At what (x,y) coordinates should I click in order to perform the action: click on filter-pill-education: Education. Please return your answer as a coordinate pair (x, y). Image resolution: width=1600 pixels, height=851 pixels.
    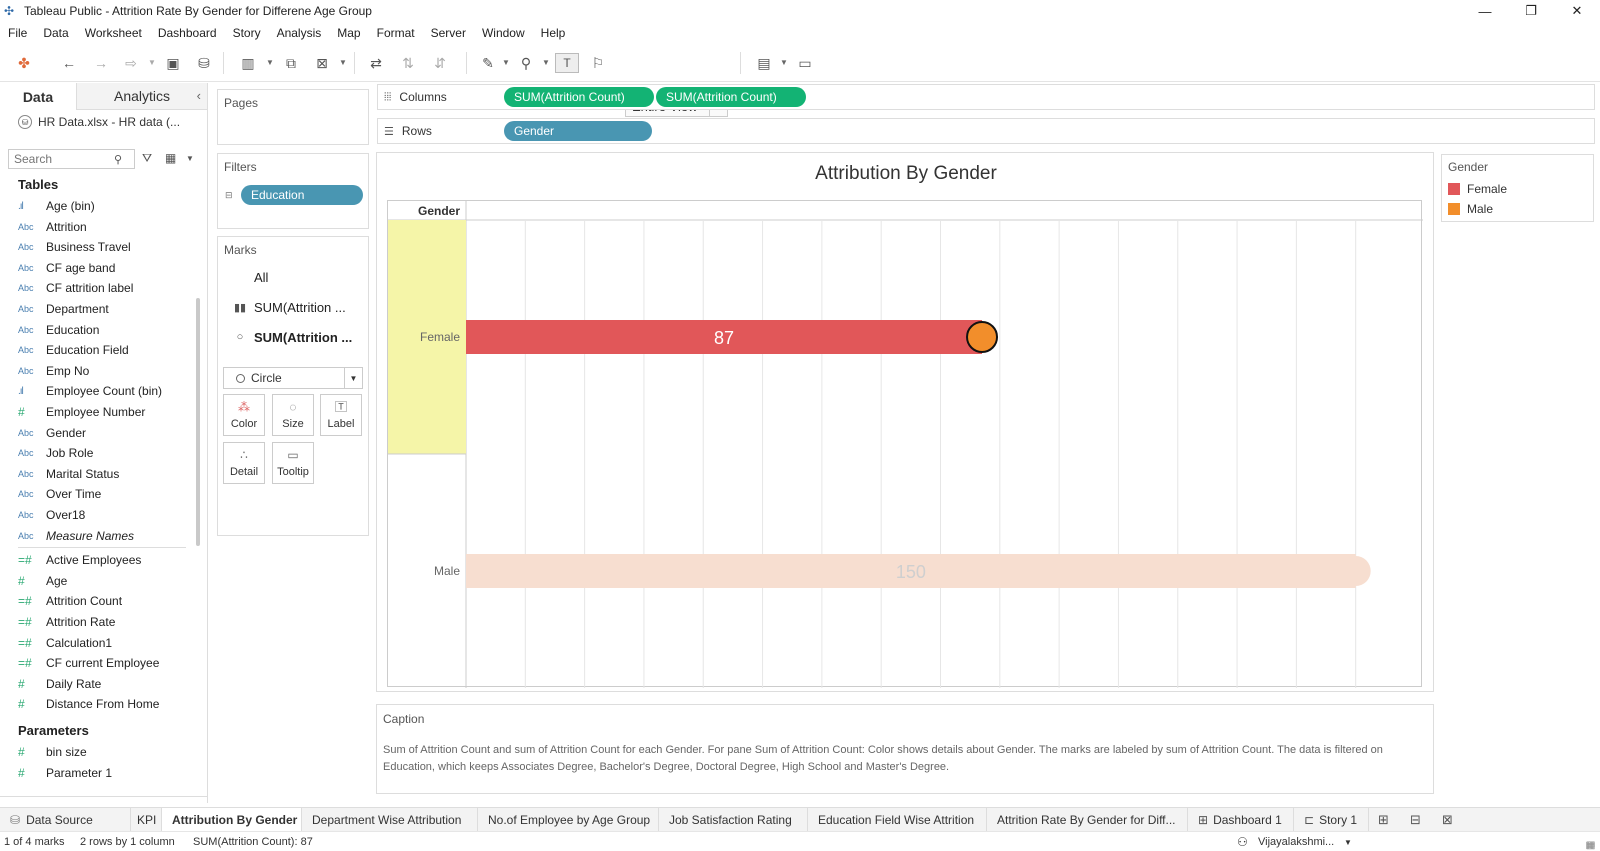
    Looking at the image, I should click on (302, 195).